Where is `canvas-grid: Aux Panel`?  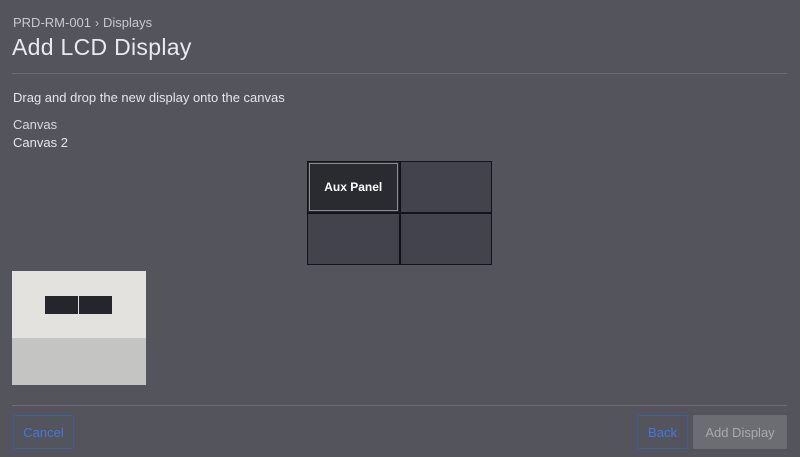 canvas-grid: Aux Panel is located at coordinates (399, 213).